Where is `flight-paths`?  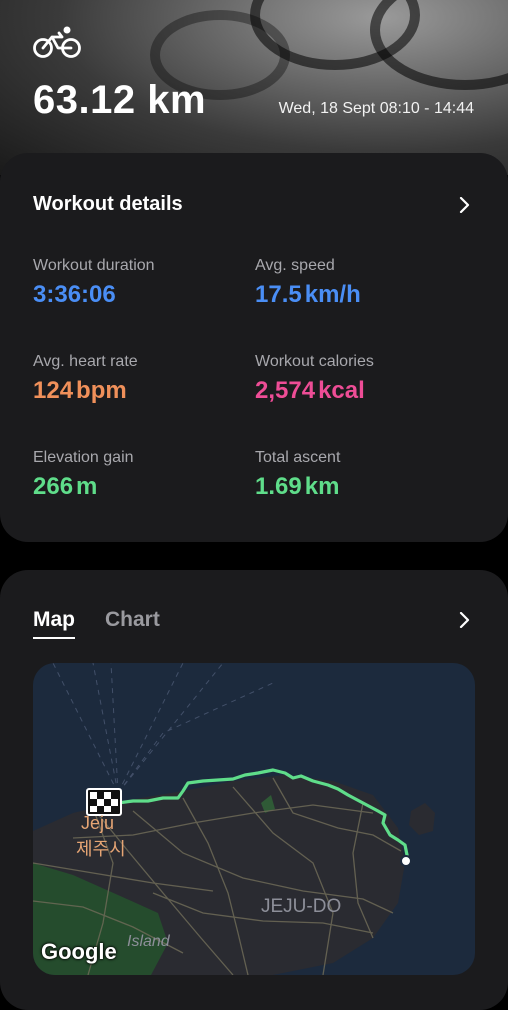
flight-paths is located at coordinates (163, 728).